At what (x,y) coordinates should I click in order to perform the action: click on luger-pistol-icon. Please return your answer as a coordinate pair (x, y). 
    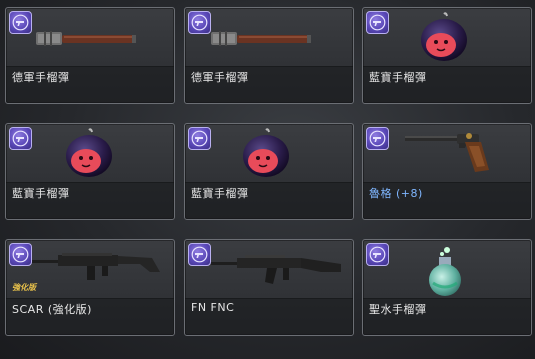
    Looking at the image, I should click on (447, 152).